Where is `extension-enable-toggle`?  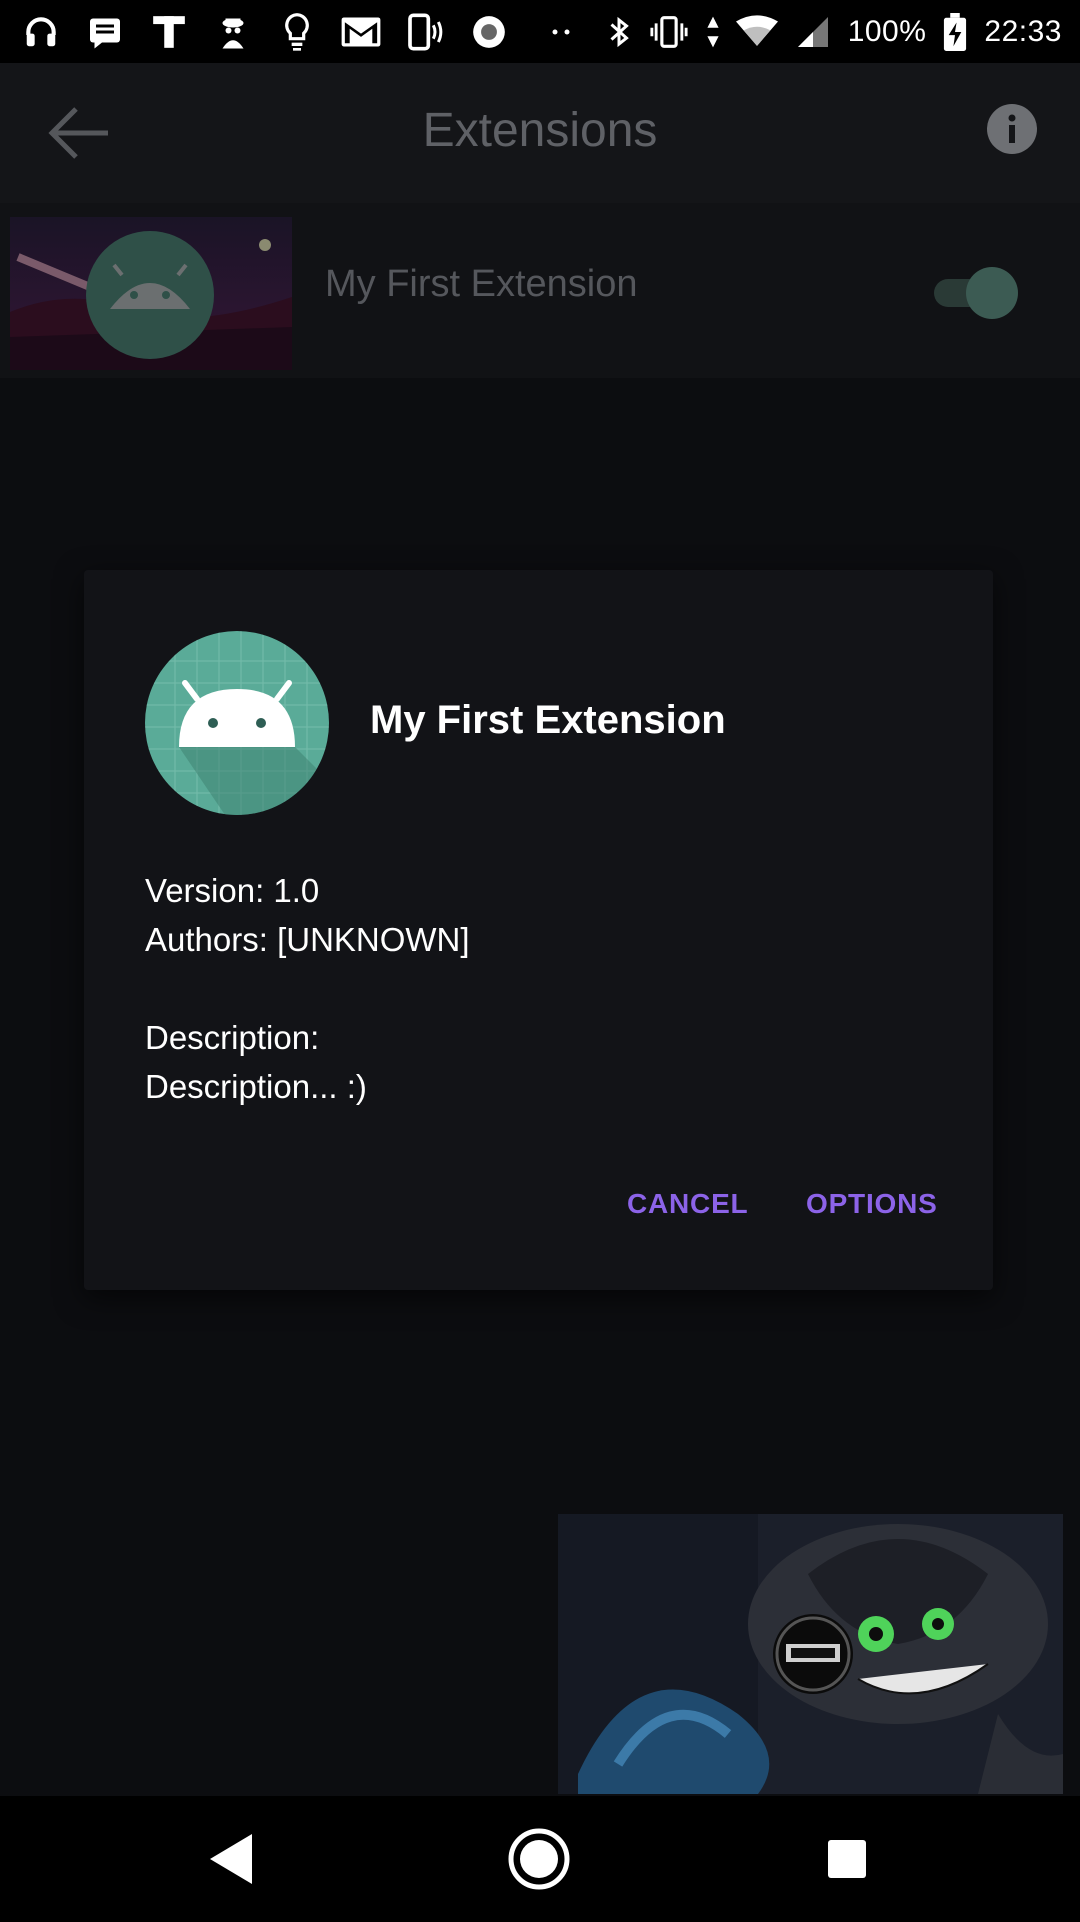
extension-enable-toggle is located at coordinates (977, 293).